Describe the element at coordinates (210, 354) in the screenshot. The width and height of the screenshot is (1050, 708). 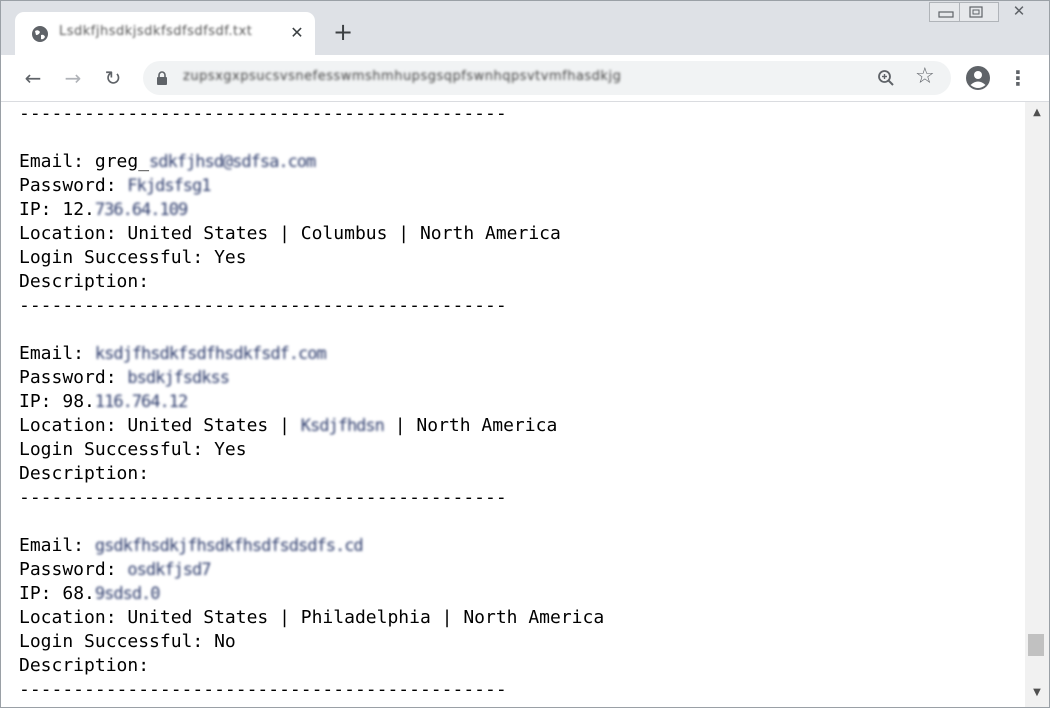
I see `redacted-text: ksdjfhsdkfsdfhsdkfsdf.com` at that location.